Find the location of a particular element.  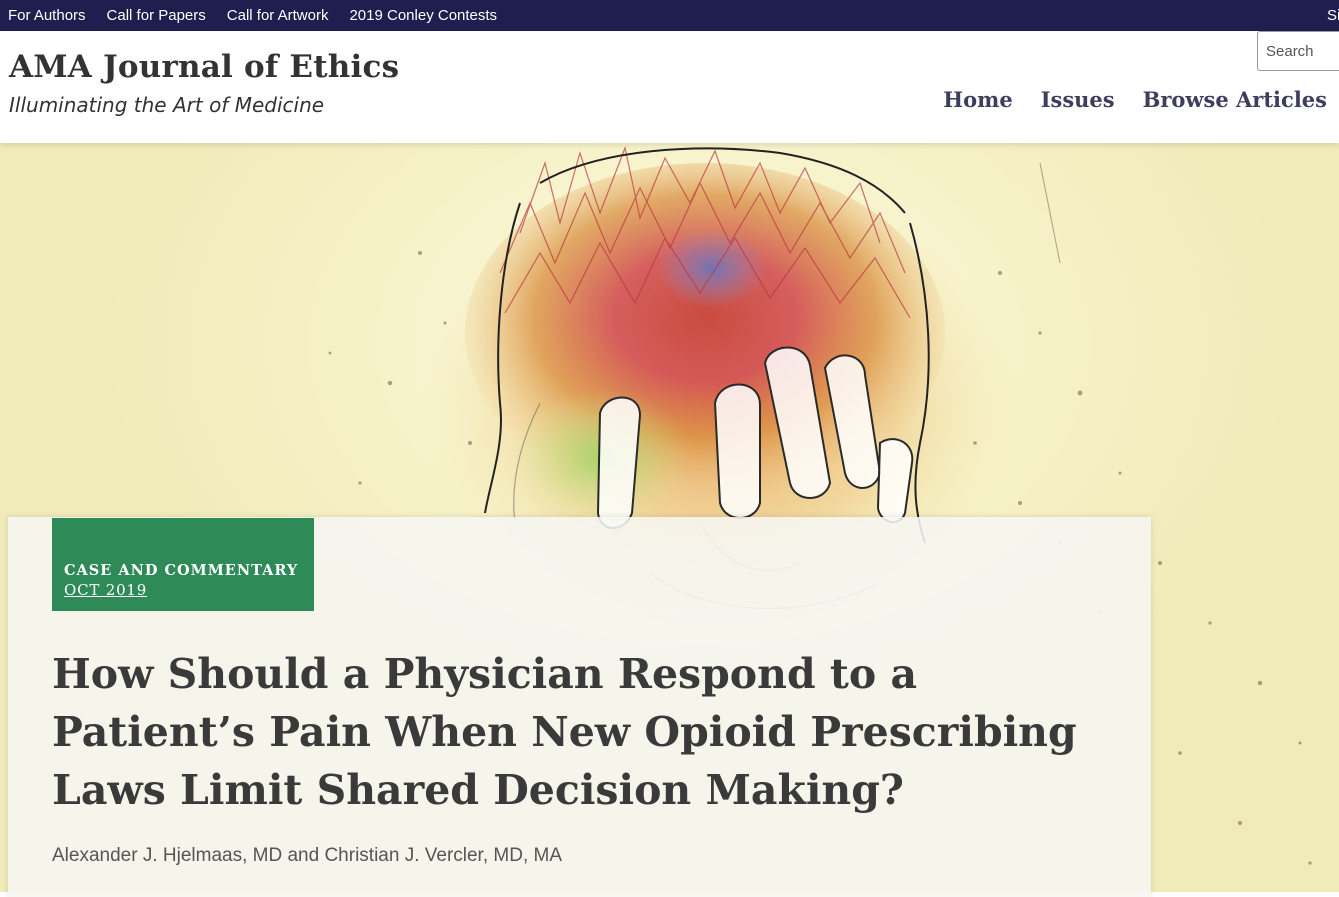

nav-browse-articles: Browse Articles is located at coordinates (1235, 99).